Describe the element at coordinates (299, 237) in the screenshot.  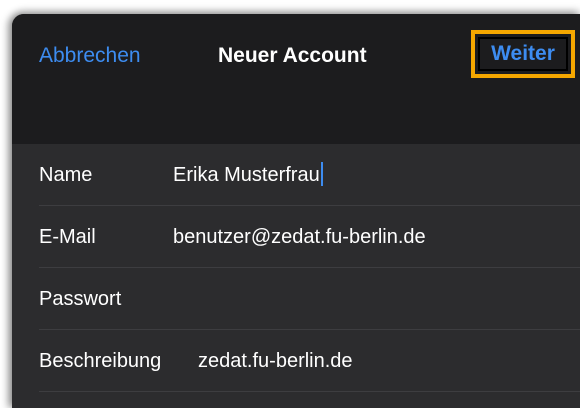
I see `email-field: benutzer@zedat.fu-berlin.de` at that location.